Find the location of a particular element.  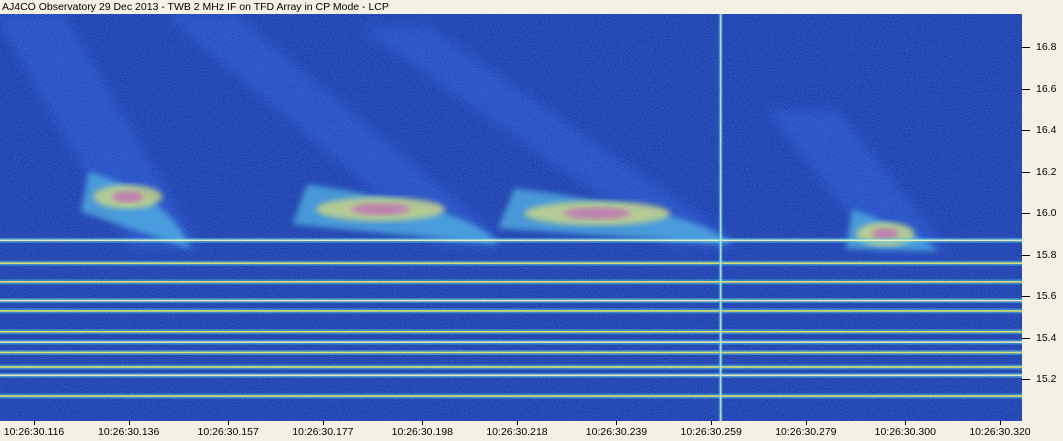

y-tick-label: 15.6 is located at coordinates (1046, 296).